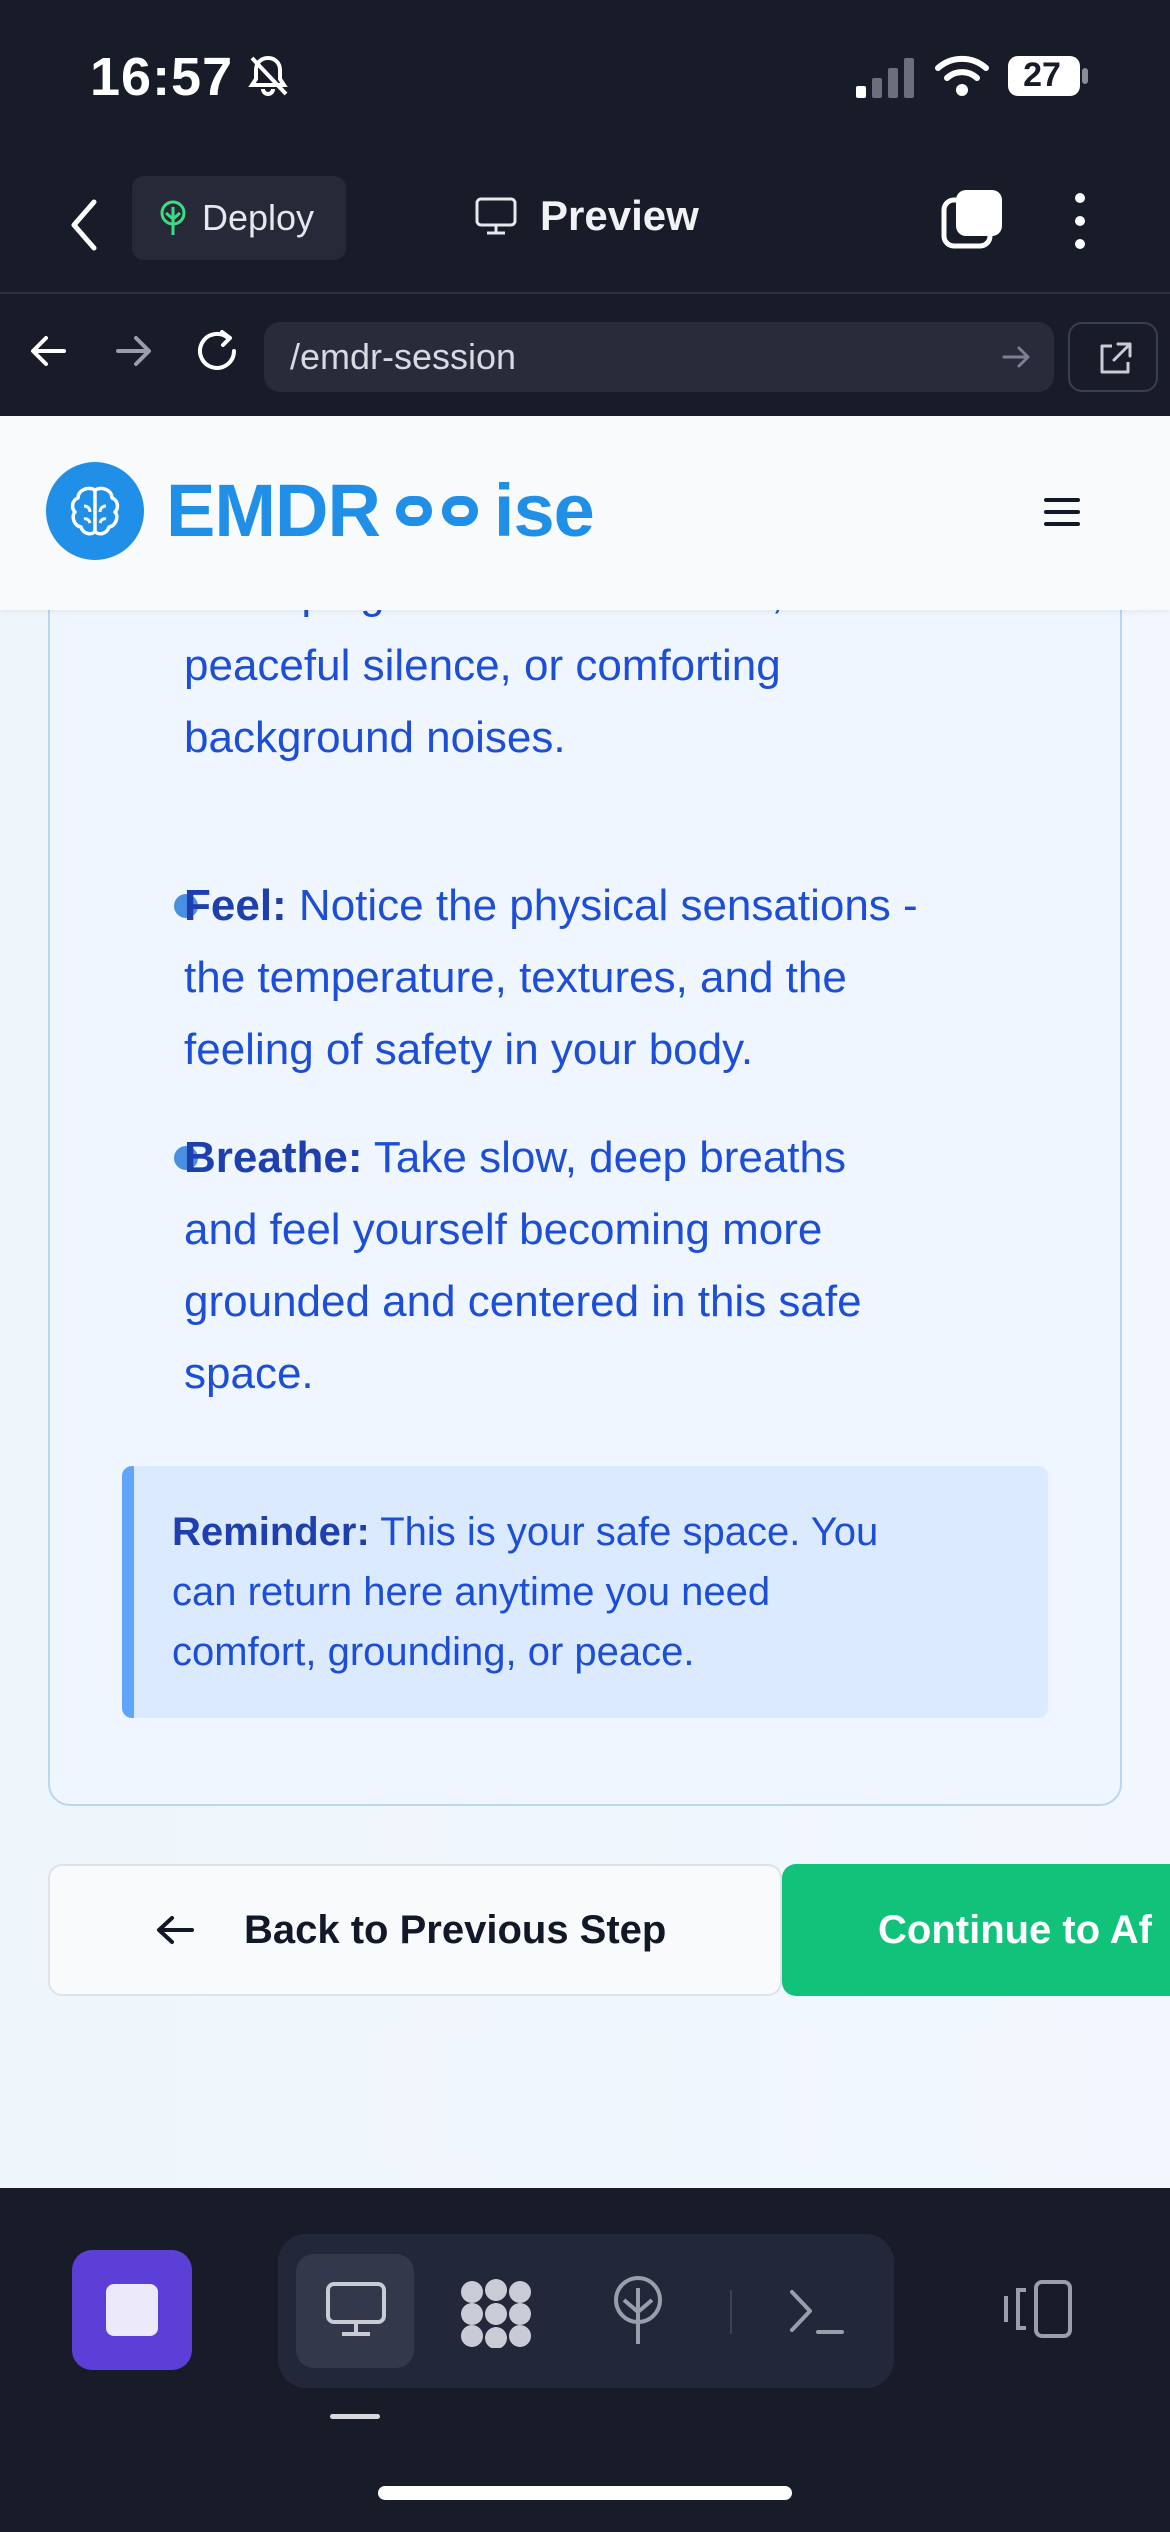  Describe the element at coordinates (973, 219) in the screenshot. I see `tabs-icon` at that location.